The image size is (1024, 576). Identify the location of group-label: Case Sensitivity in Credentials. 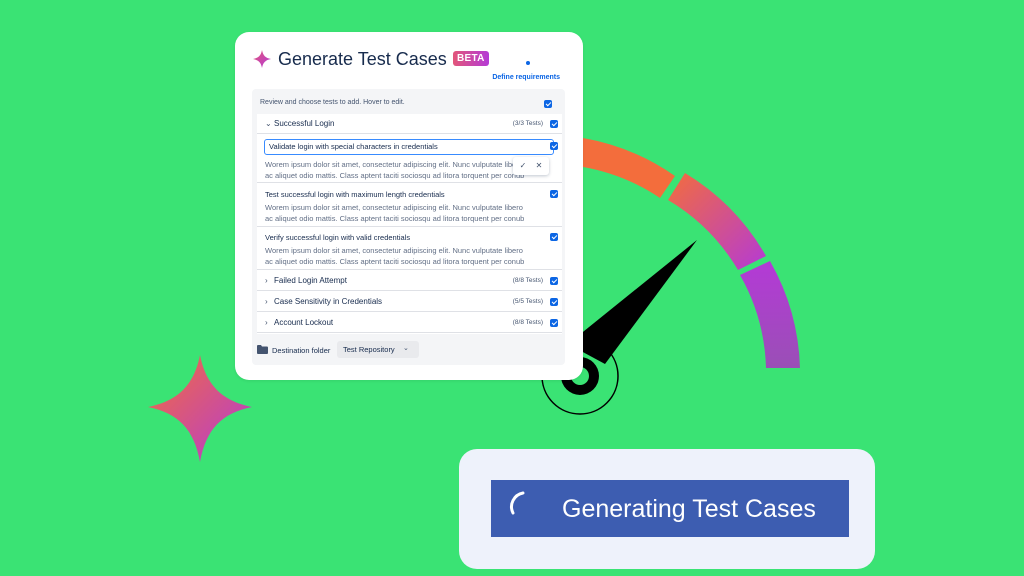
(328, 301).